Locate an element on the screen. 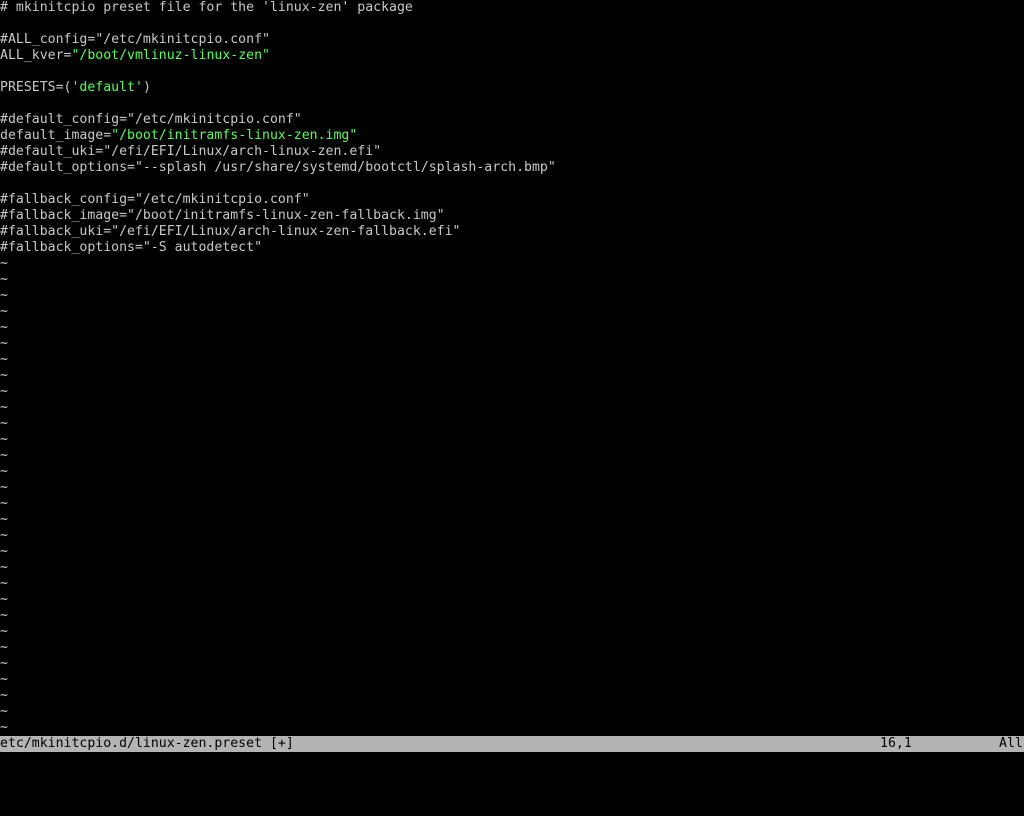 The width and height of the screenshot is (1024, 816). editor-line: #fallback_options="-S autodetect" is located at coordinates (512, 248).